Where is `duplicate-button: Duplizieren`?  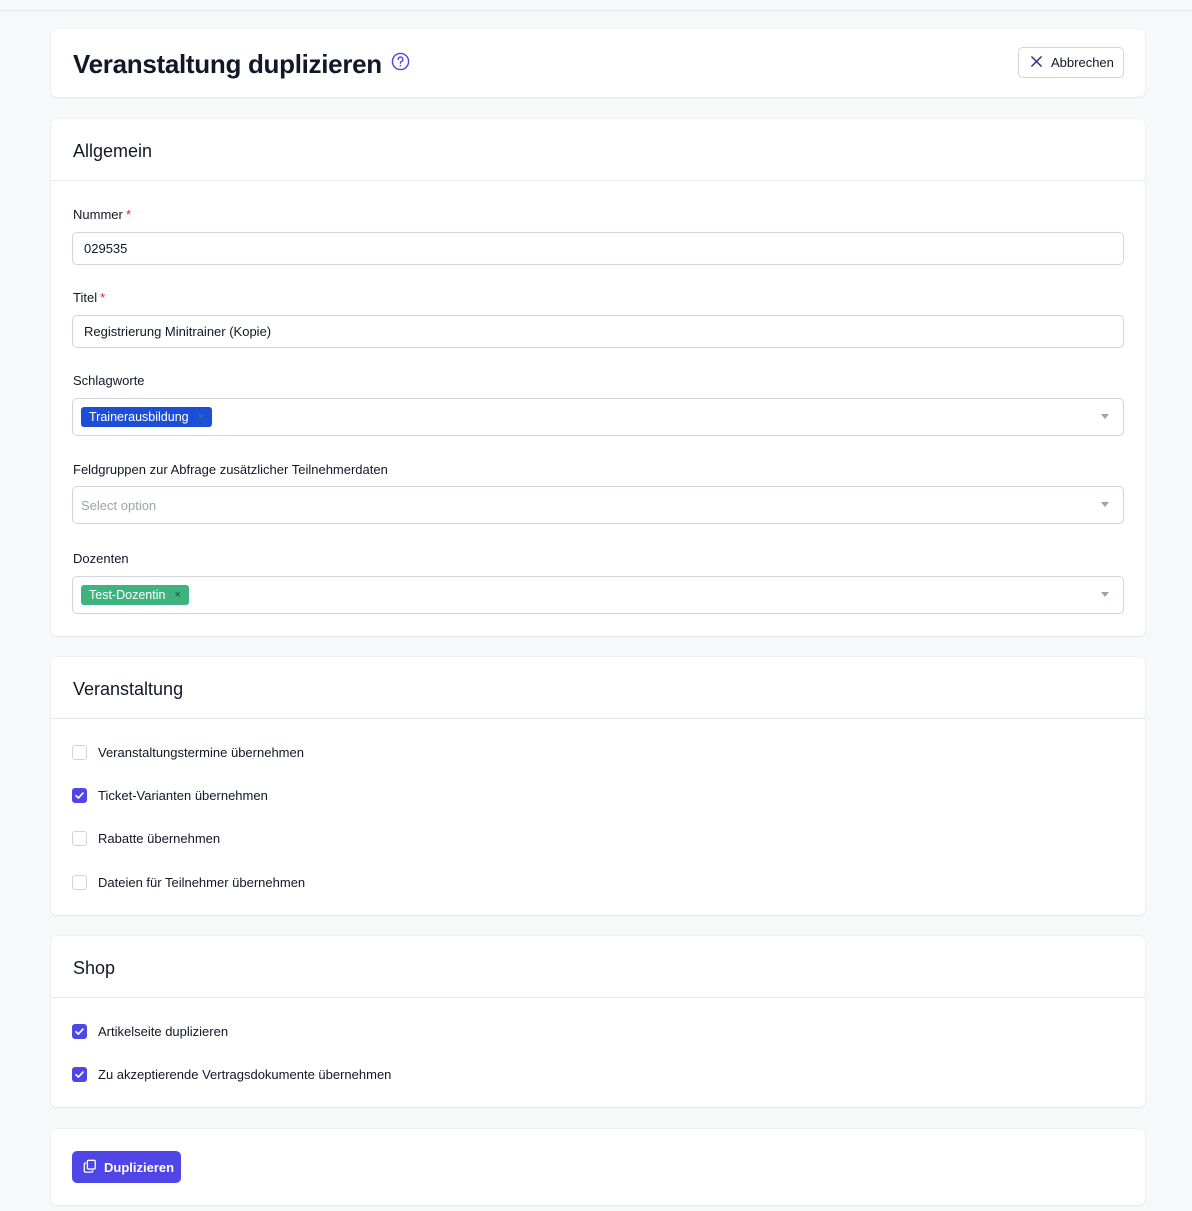
duplicate-button: Duplizieren is located at coordinates (126, 1167).